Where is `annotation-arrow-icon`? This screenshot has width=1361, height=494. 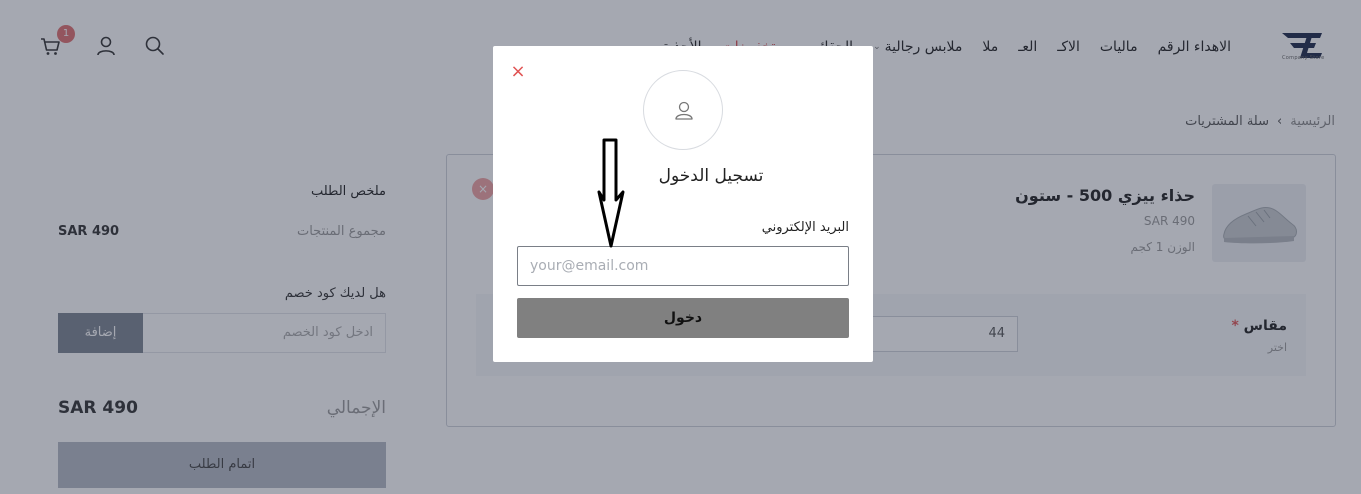
annotation-arrow-icon is located at coordinates (611, 193).